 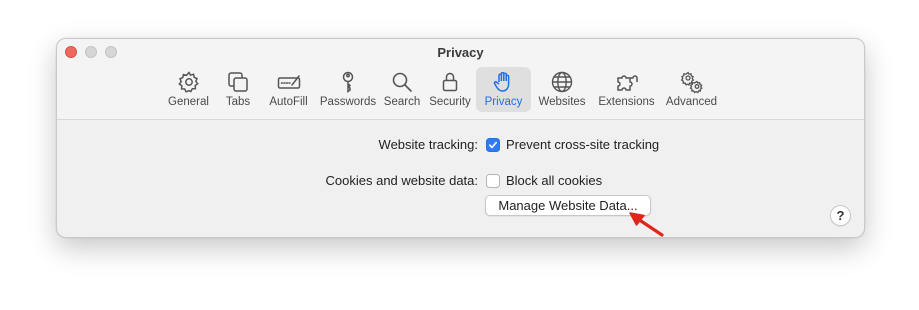 I want to click on tab-privacy: Privacy, so click(x=503, y=89).